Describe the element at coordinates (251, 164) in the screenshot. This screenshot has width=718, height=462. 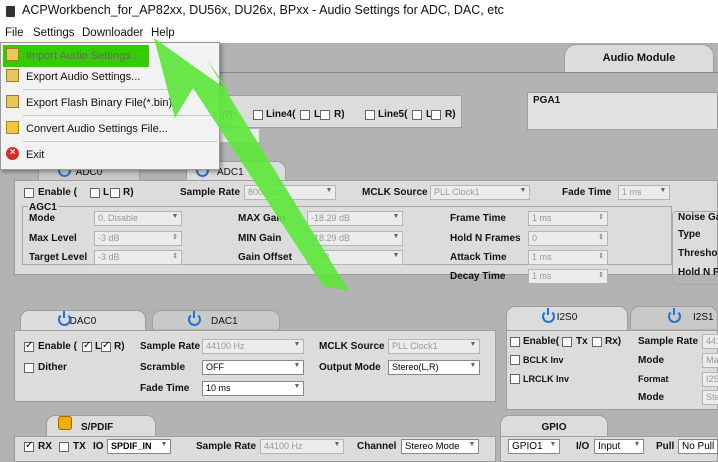
I see `annotation-arrow` at that location.